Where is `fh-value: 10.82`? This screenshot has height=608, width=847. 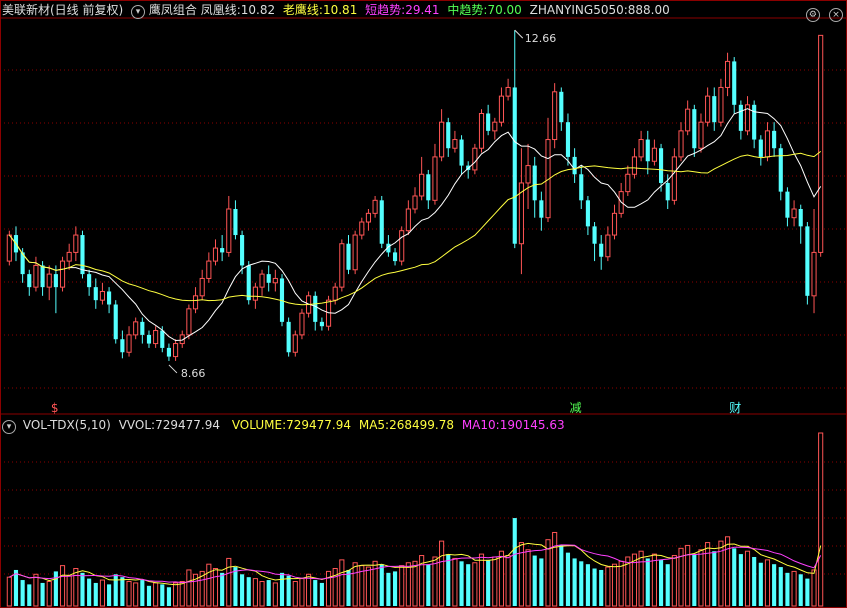 fh-value: 10.82 is located at coordinates (258, 10).